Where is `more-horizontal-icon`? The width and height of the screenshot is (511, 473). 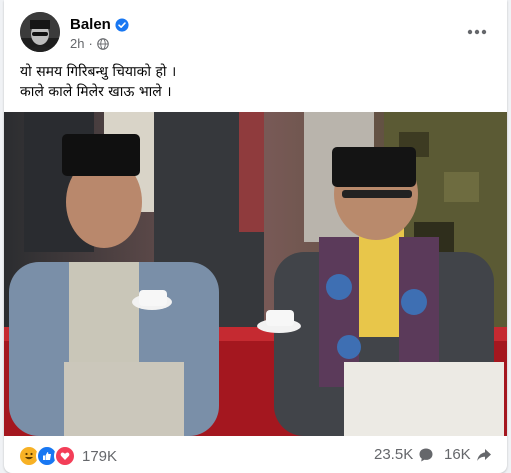
more-horizontal-icon is located at coordinates (477, 32).